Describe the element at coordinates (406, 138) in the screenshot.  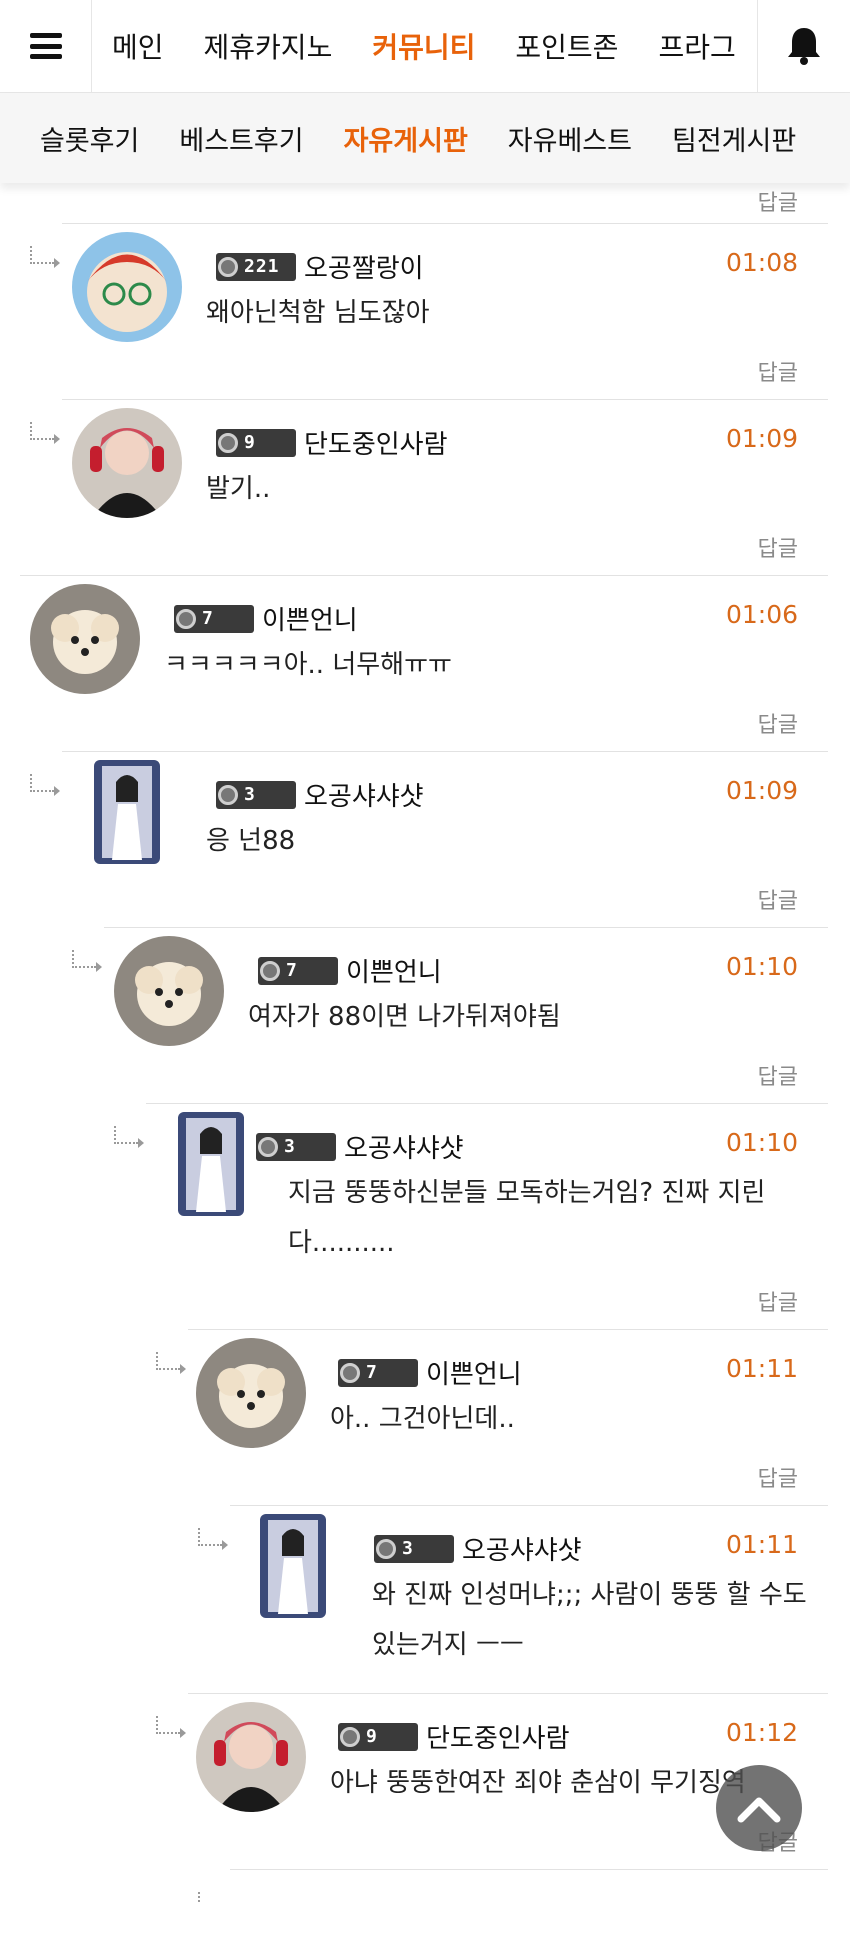
I see `tab-free-board: 자유게시판` at that location.